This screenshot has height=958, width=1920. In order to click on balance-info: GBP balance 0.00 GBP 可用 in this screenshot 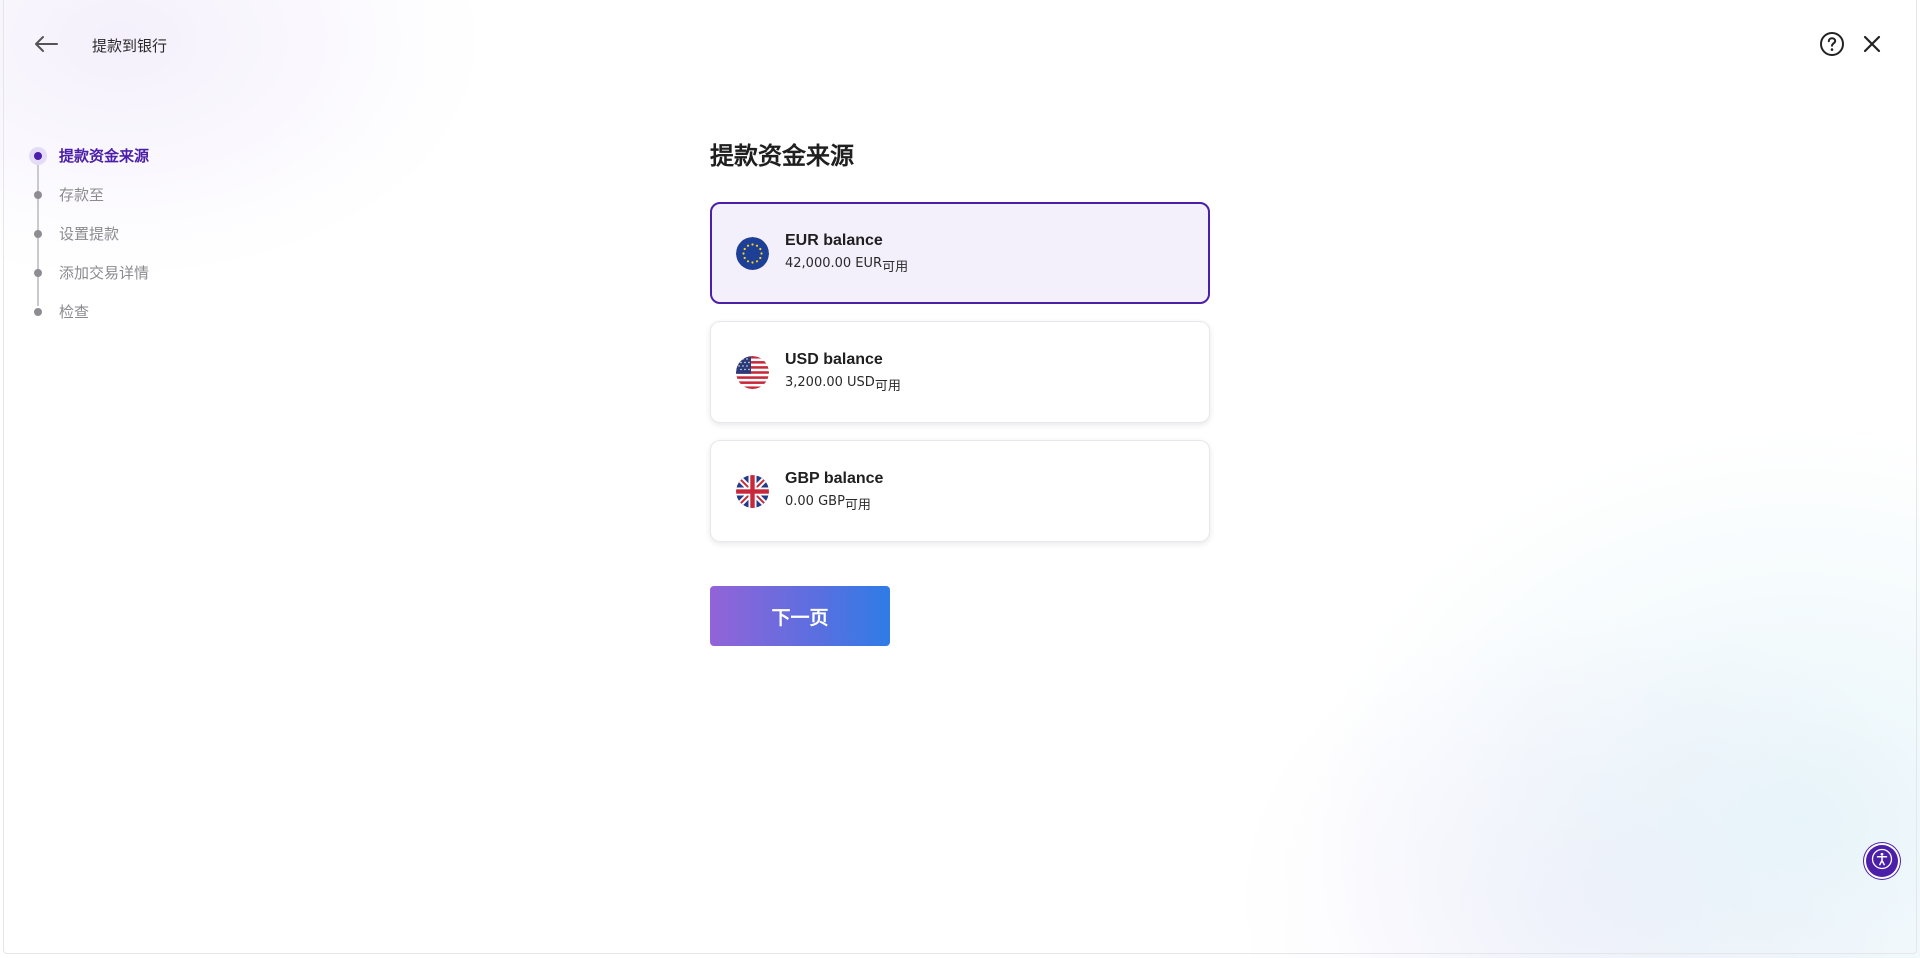, I will do `click(834, 491)`.